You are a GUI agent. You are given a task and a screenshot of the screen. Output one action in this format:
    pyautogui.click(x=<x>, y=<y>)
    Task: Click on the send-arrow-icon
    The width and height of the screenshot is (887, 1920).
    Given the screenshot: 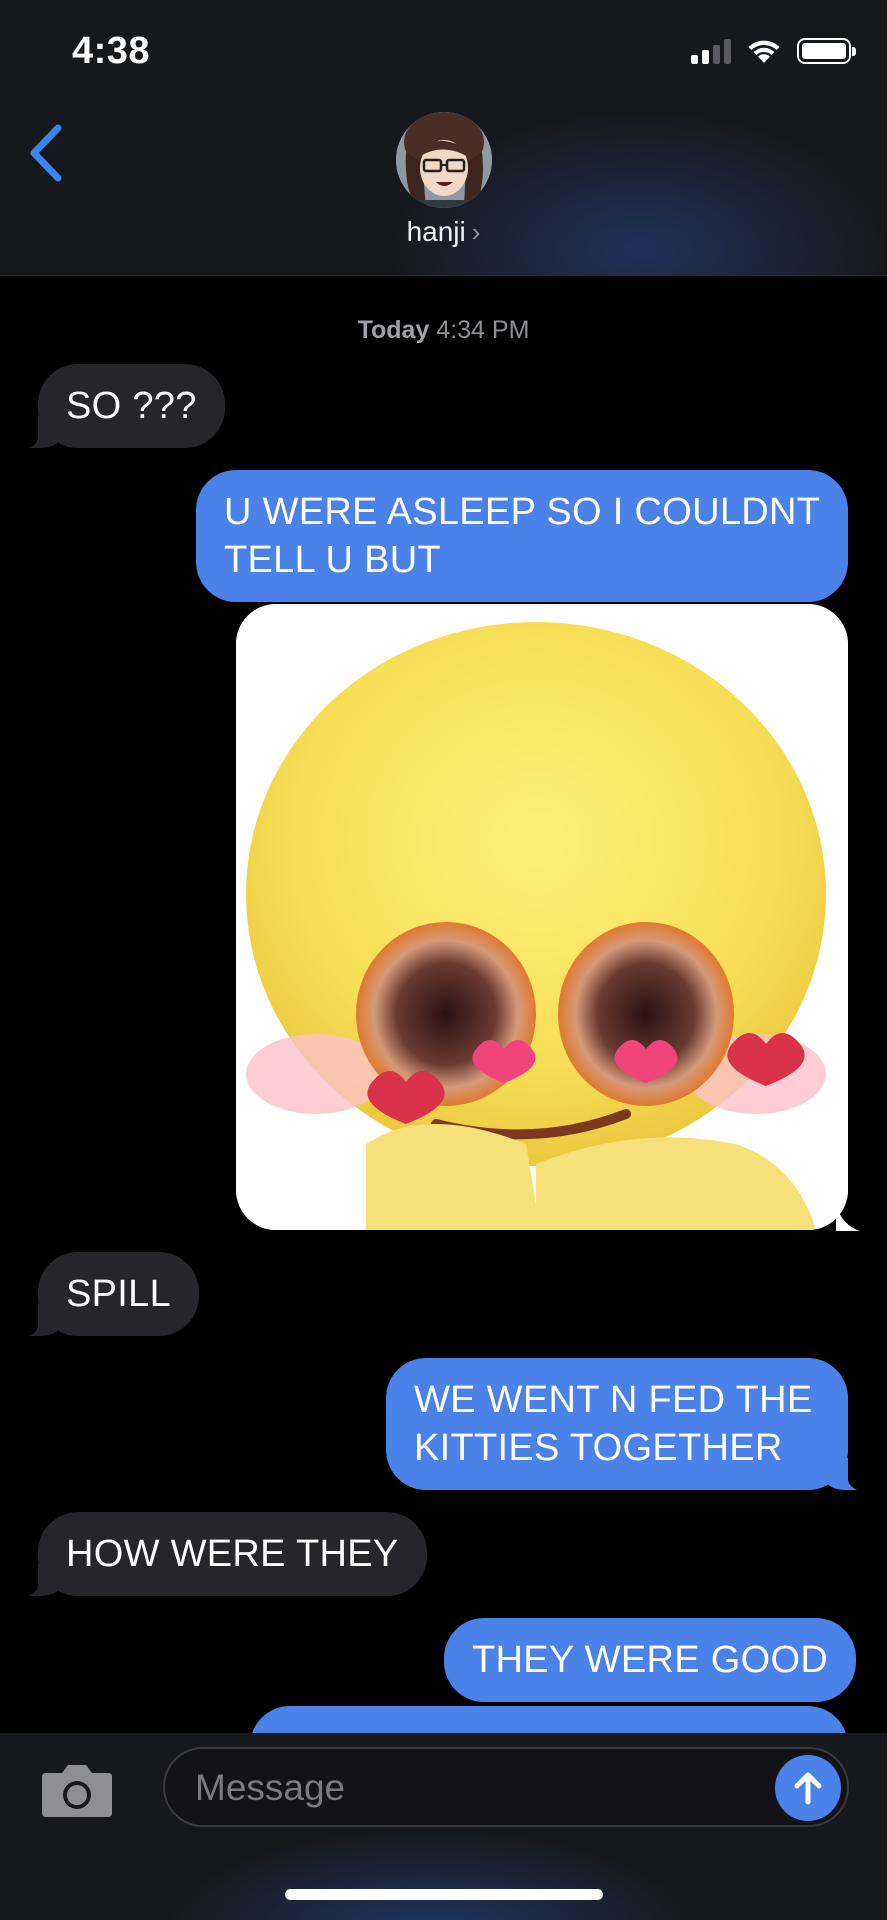 What is the action you would take?
    pyautogui.click(x=808, y=1788)
    